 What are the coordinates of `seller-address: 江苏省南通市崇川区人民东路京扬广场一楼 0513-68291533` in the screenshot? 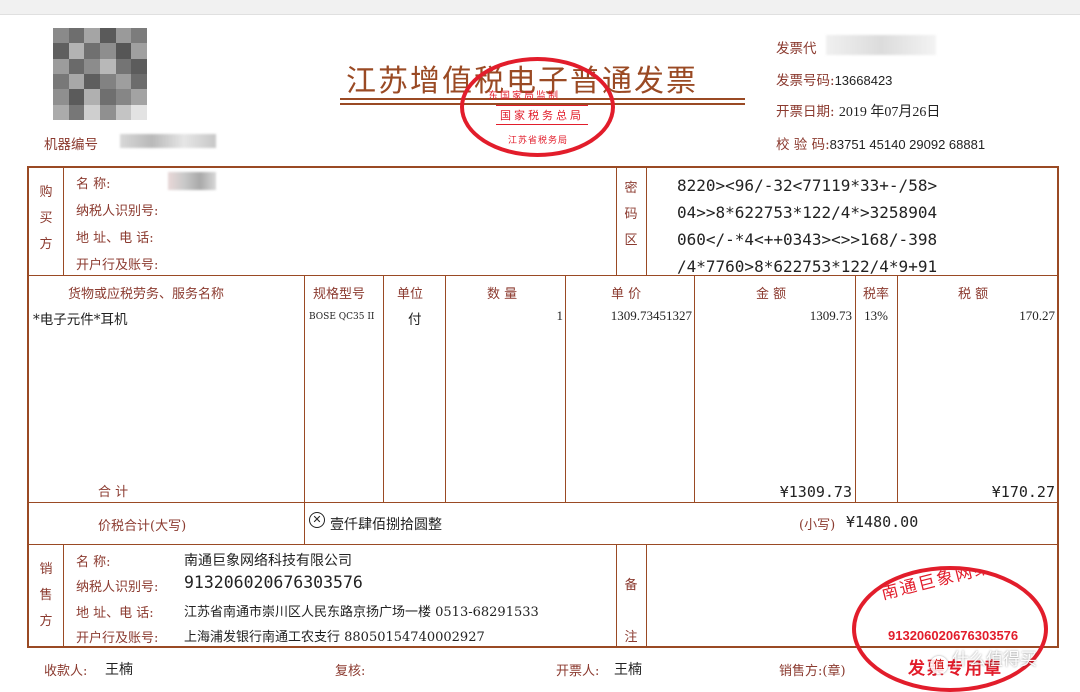 It's located at (361, 612).